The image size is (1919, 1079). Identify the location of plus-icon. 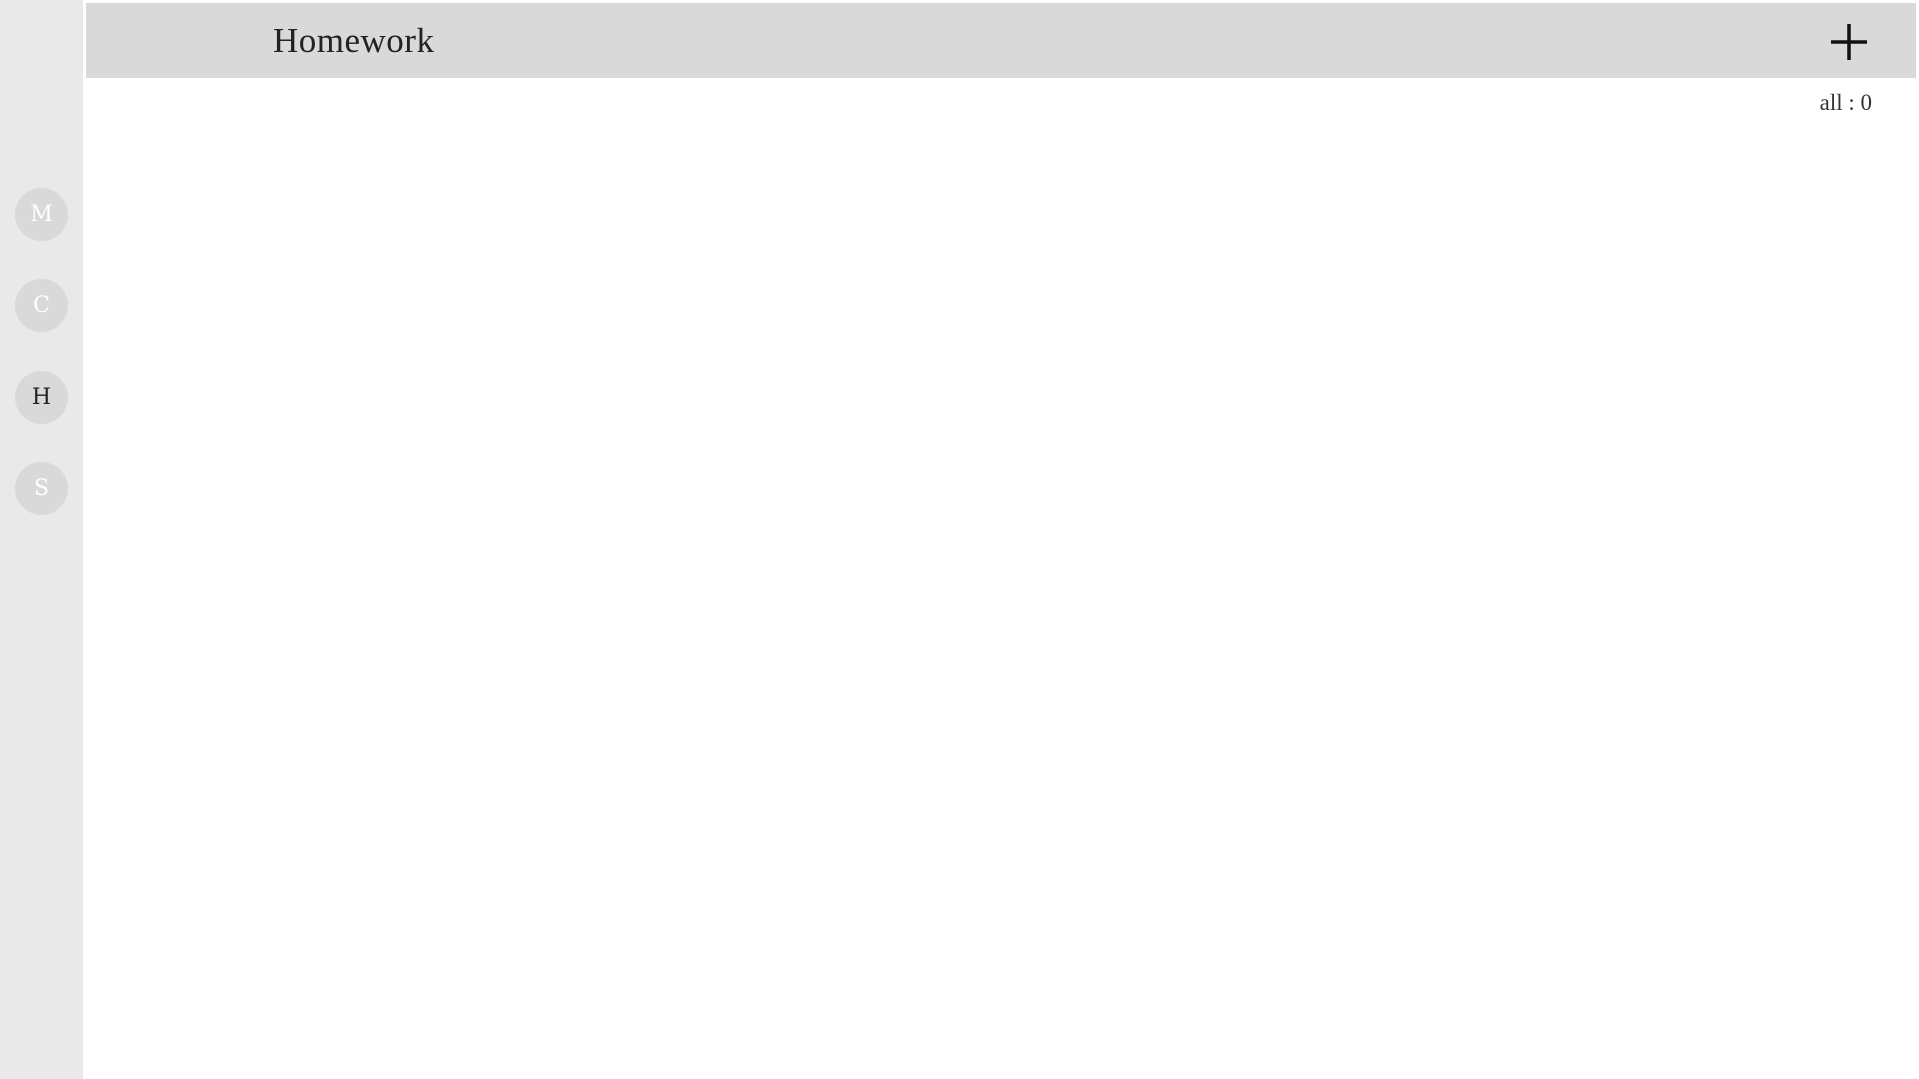
(1849, 42).